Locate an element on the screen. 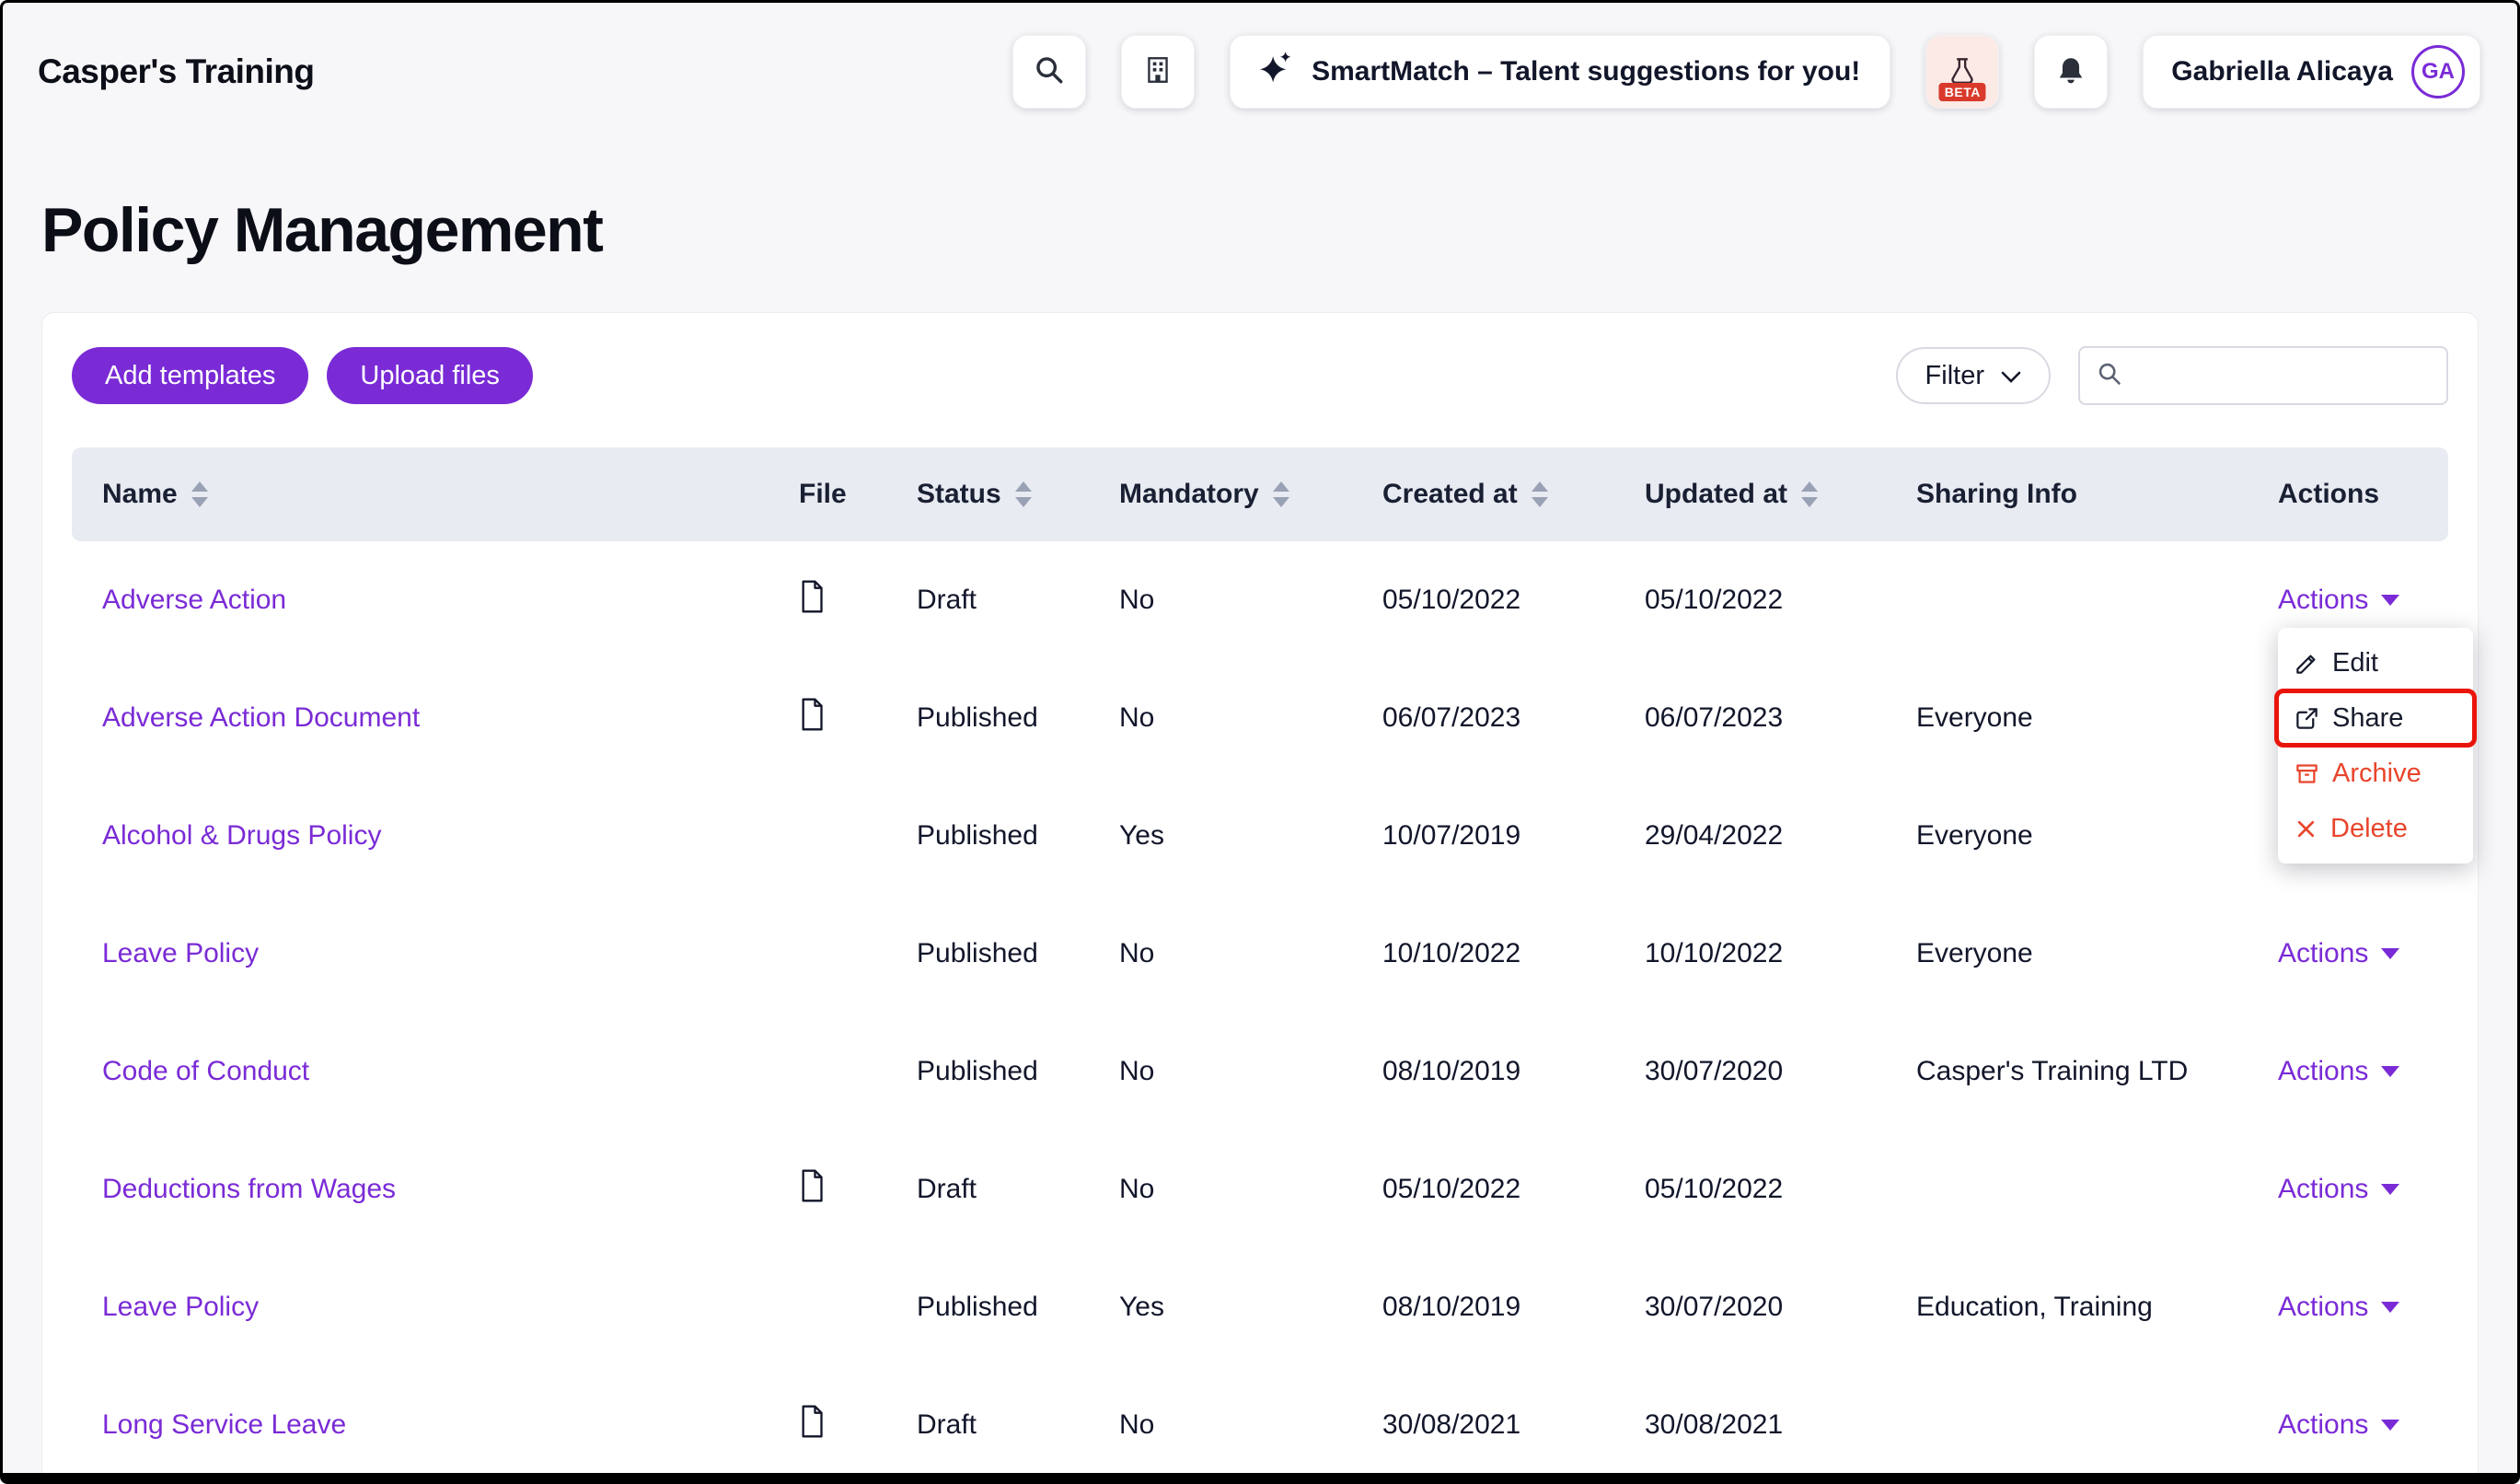 Image resolution: width=2520 pixels, height=1484 pixels. sharing-info-cell: Everyone is located at coordinates (1974, 717).